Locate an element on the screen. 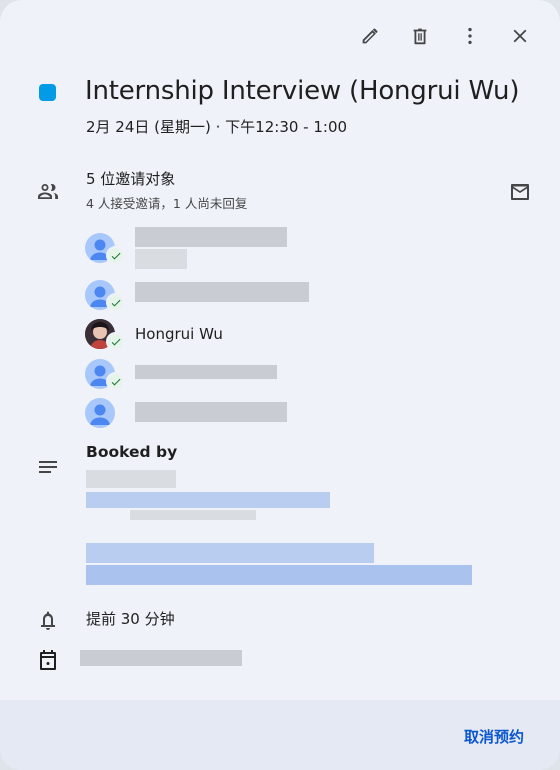 Image resolution: width=560 pixels, height=770 pixels. description-heading: Booked by is located at coordinates (132, 452).